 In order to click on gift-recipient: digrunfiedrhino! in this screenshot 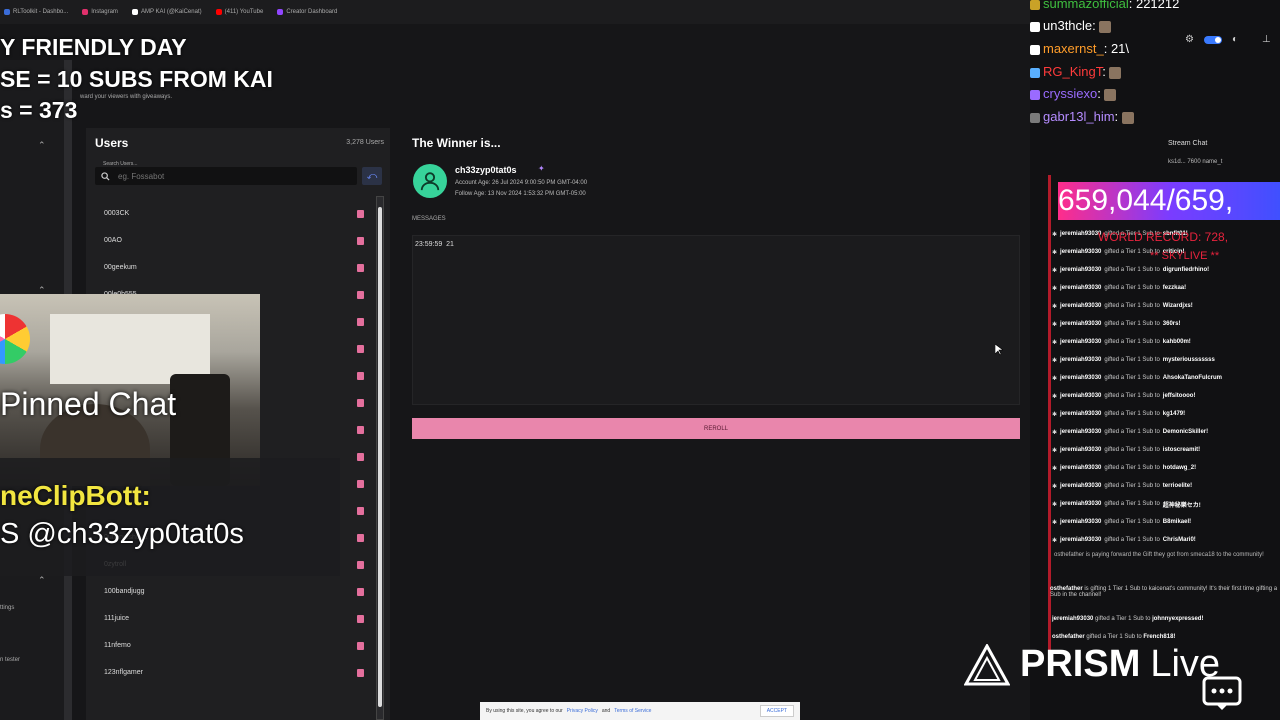, I will do `click(1186, 270)`.